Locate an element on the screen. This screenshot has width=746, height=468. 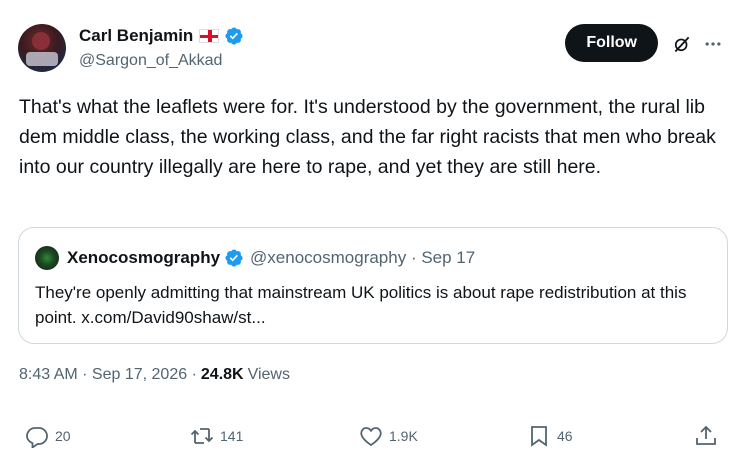
share-button is located at coordinates (706, 436).